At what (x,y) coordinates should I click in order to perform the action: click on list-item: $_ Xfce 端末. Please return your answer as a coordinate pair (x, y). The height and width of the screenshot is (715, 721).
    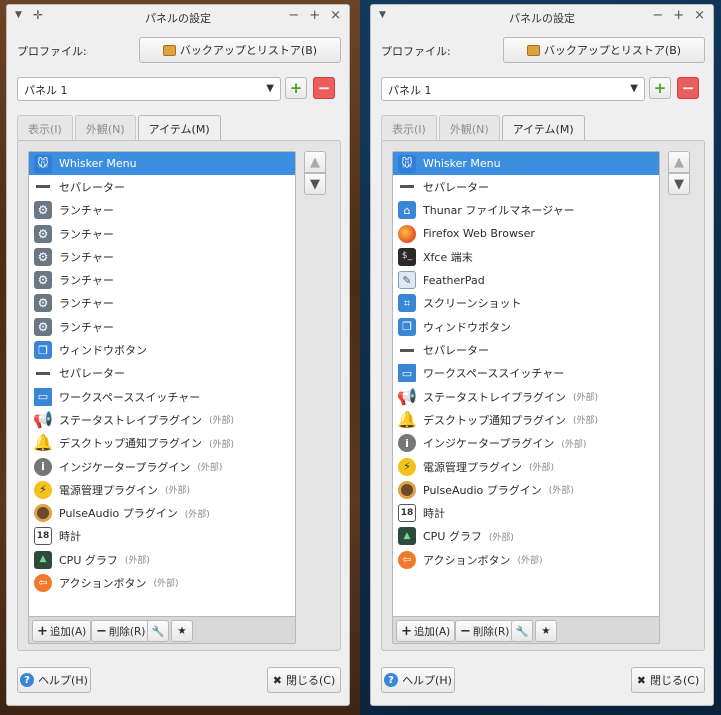
    Looking at the image, I should click on (526, 256).